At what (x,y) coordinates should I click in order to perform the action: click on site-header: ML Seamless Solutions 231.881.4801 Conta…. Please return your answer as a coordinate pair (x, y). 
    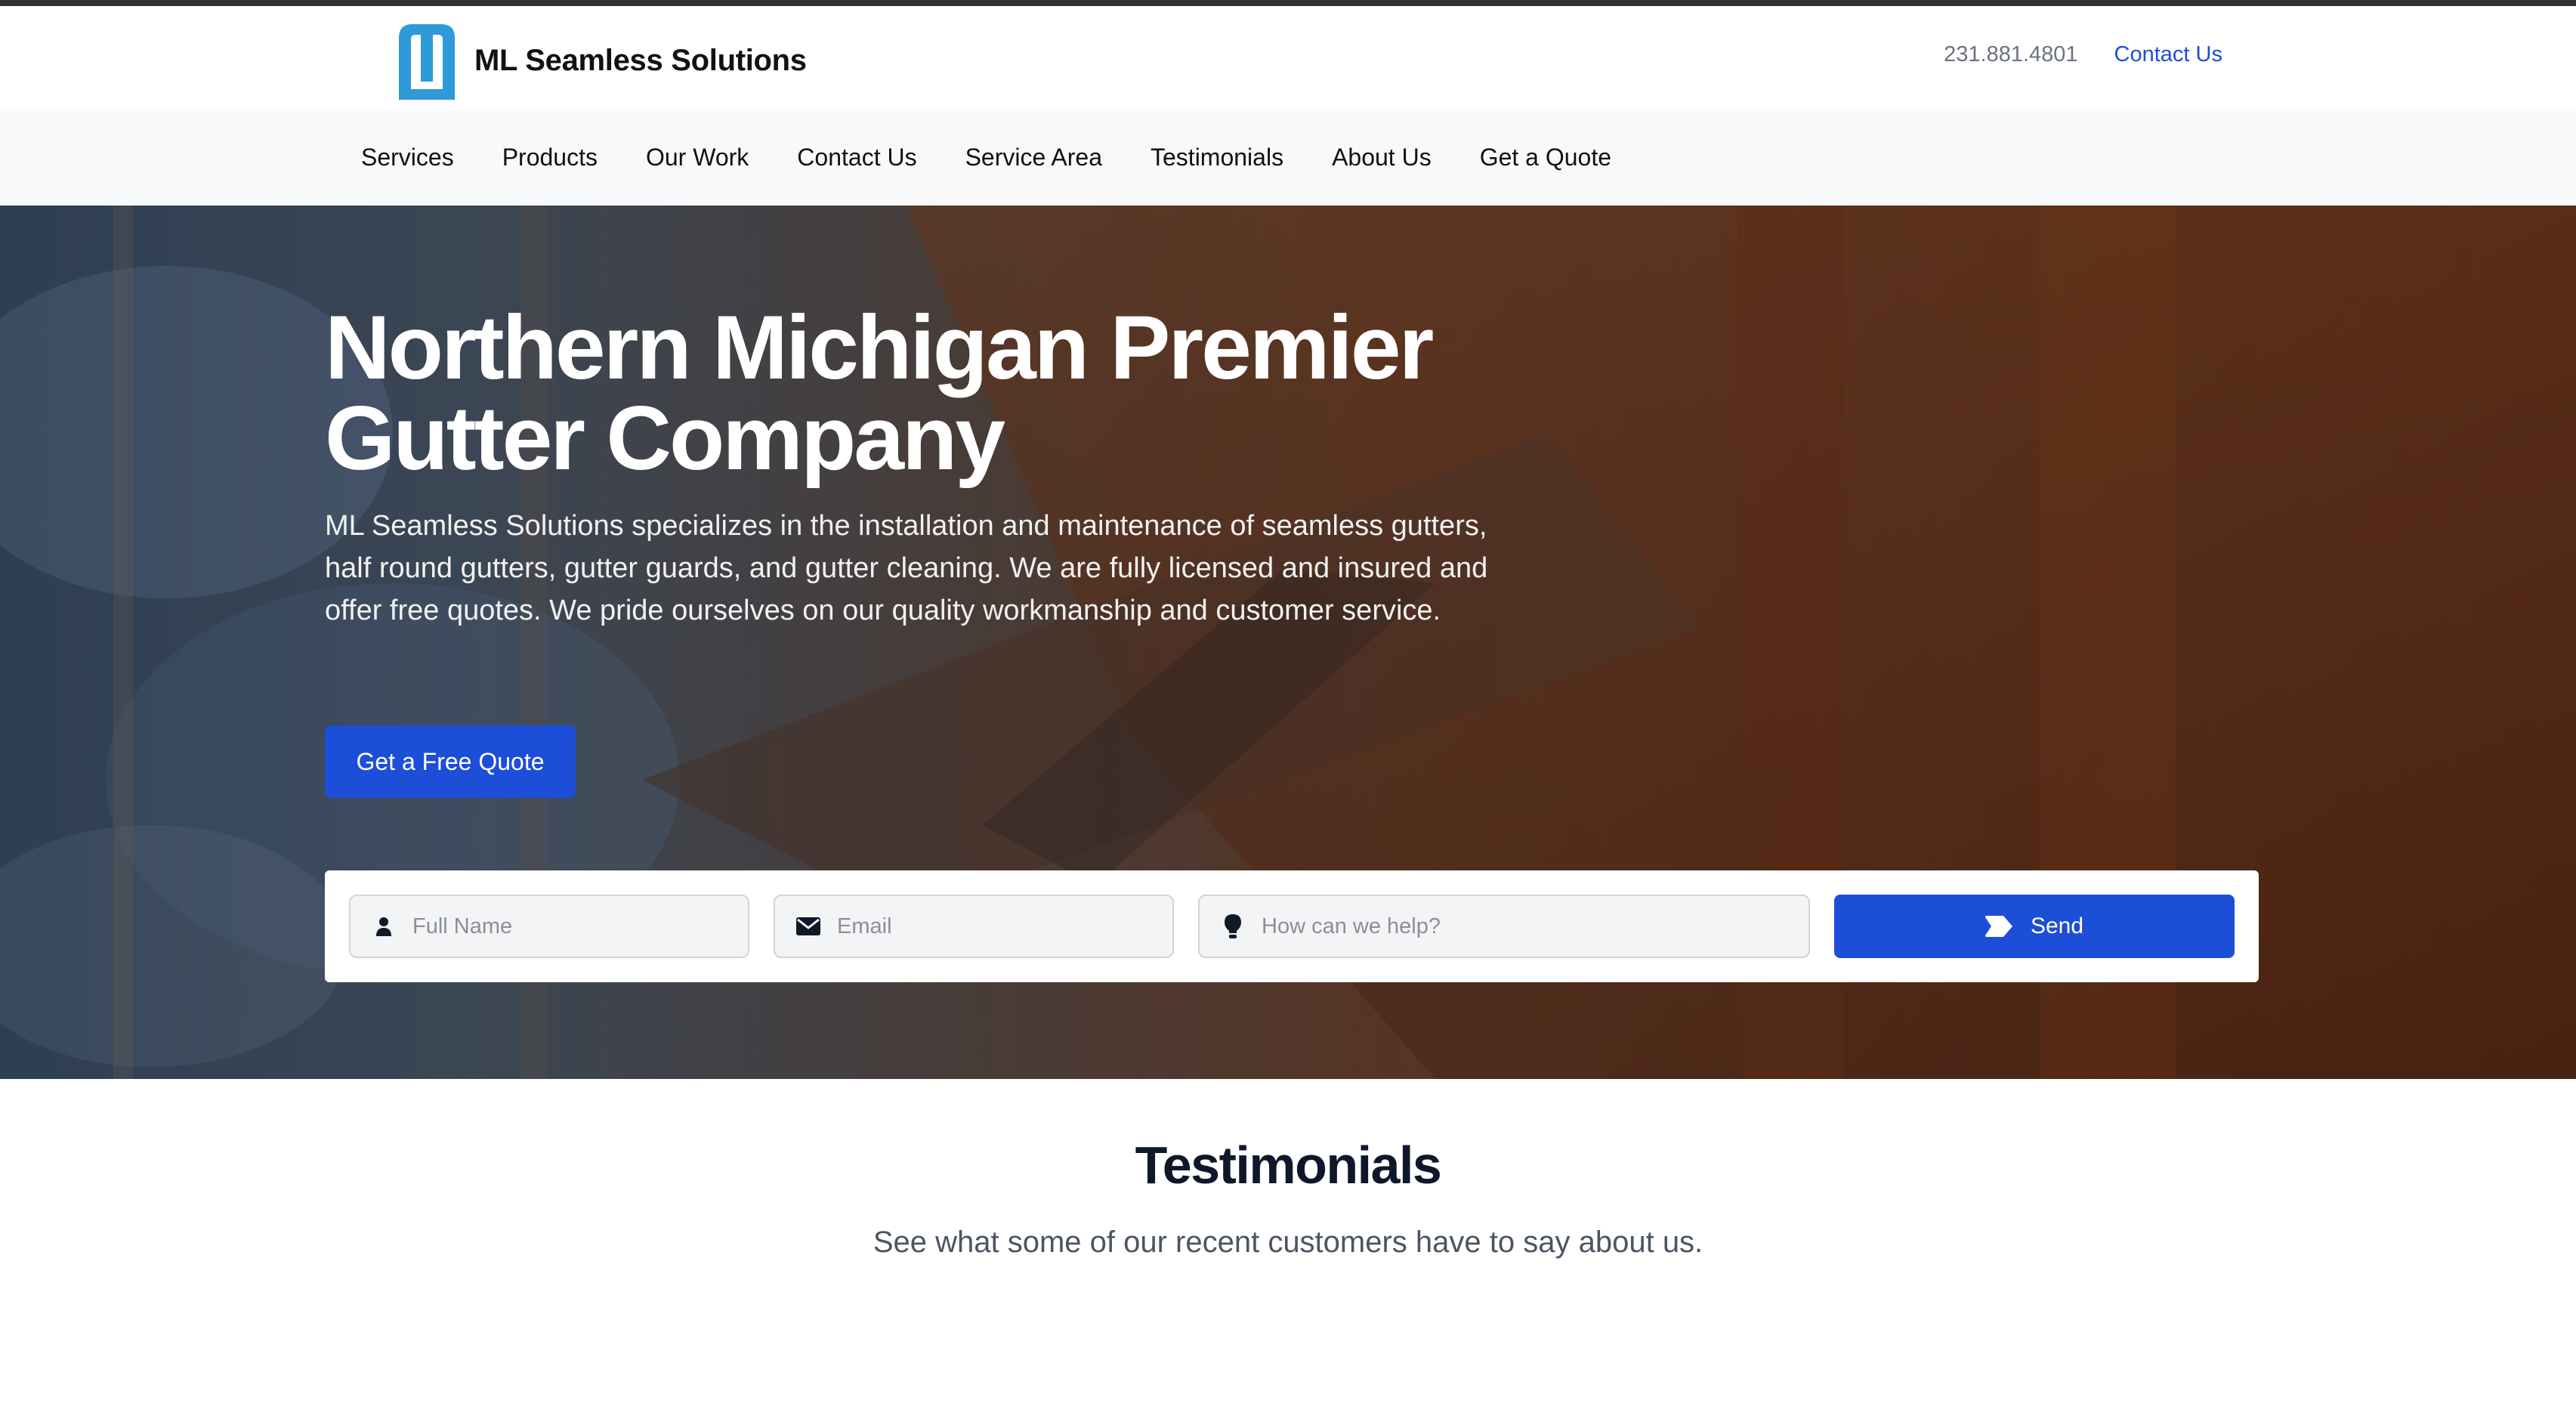
    Looking at the image, I should click on (1288, 58).